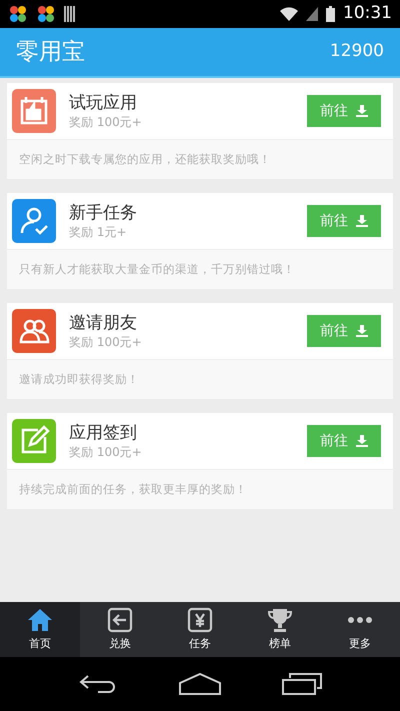 Image resolution: width=400 pixels, height=711 pixels. I want to click on task-title: 试玩应用, so click(103, 103).